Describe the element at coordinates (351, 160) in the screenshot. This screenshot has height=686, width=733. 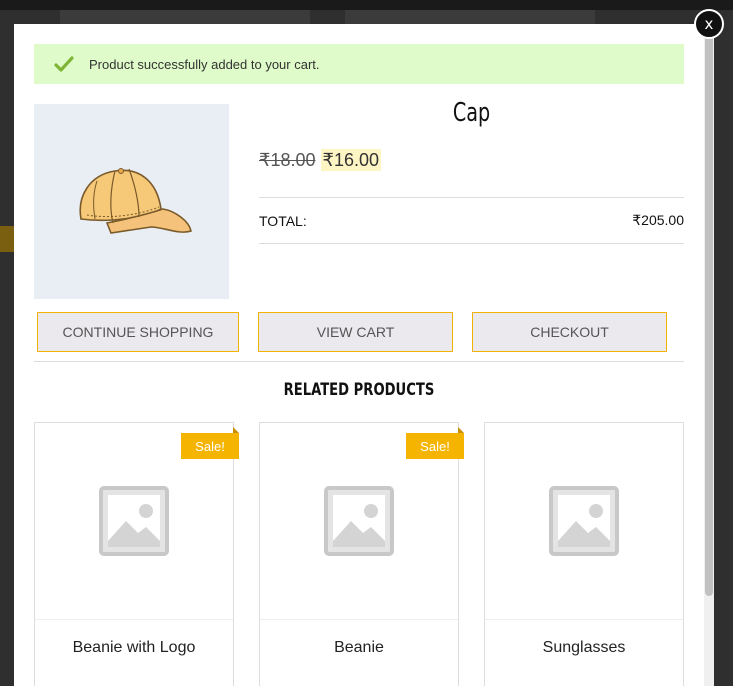
I see `price-sale: ₹16.00` at that location.